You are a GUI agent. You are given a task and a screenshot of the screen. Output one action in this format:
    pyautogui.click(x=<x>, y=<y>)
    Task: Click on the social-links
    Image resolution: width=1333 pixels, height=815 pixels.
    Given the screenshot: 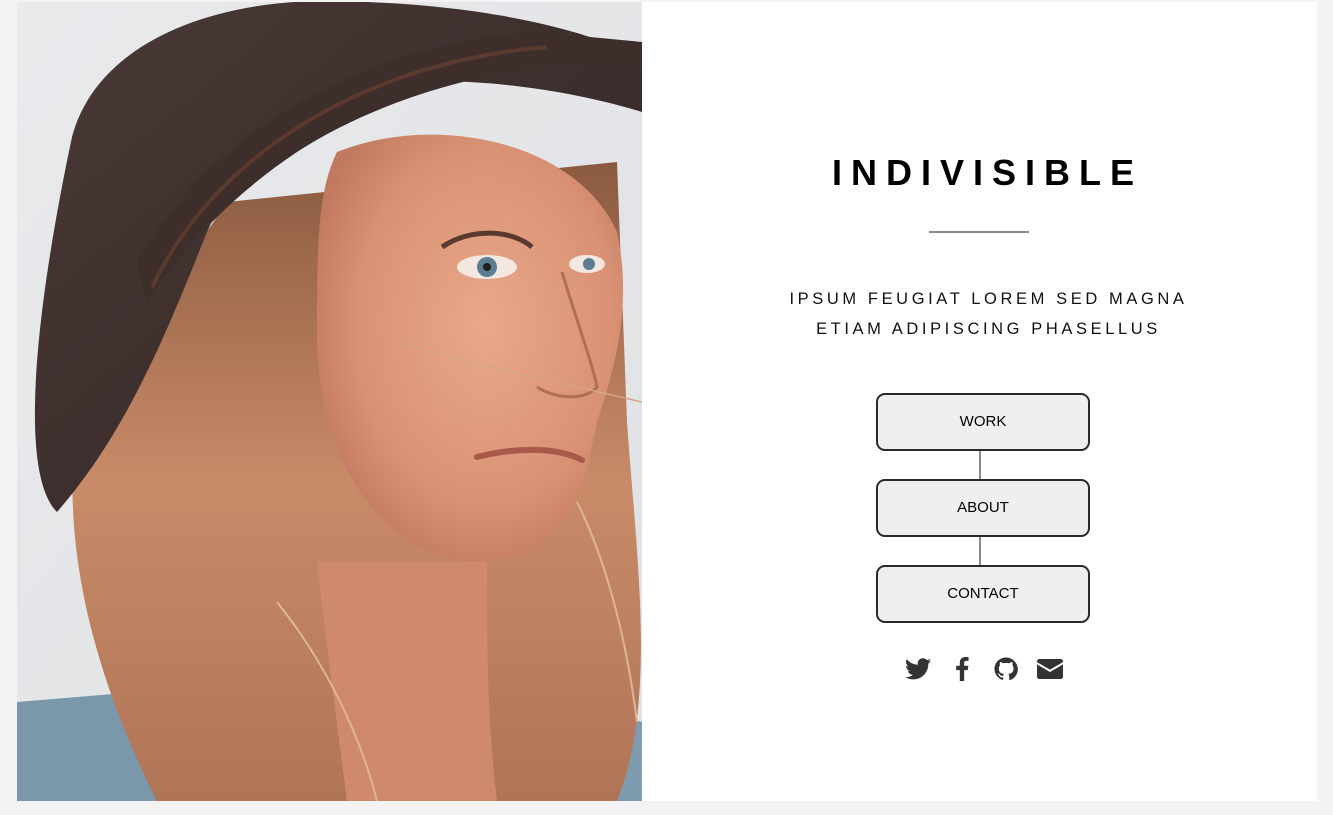 What is the action you would take?
    pyautogui.click(x=984, y=669)
    